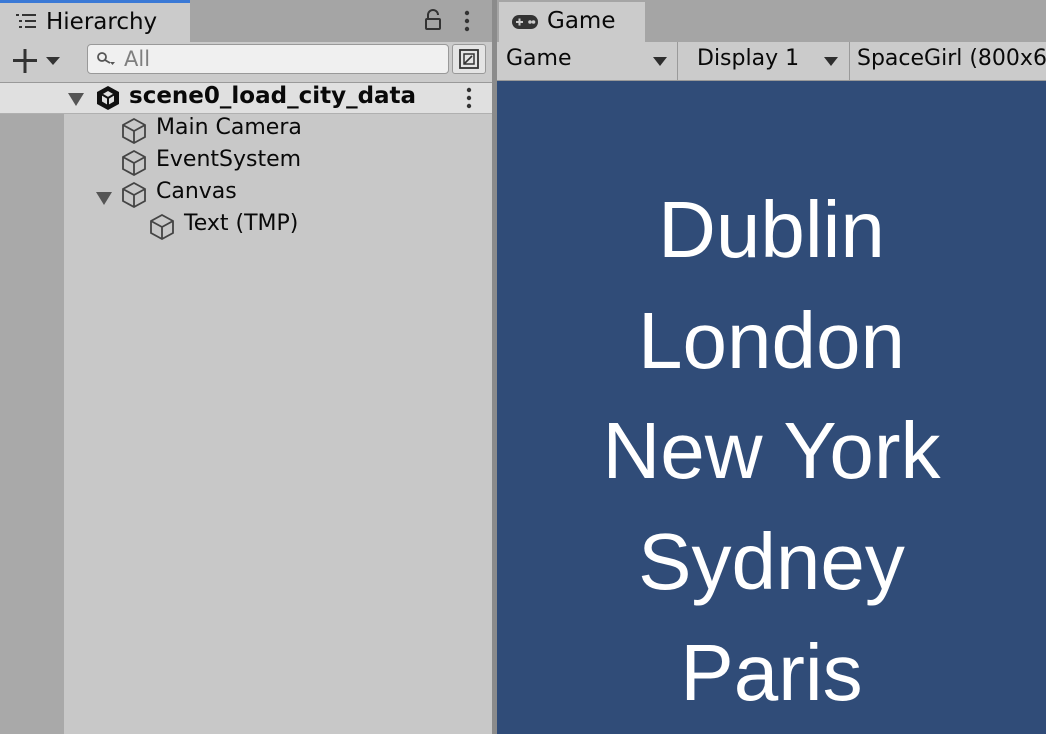  I want to click on hierarchy-tabstrip: Hierarchy, so click(246, 21).